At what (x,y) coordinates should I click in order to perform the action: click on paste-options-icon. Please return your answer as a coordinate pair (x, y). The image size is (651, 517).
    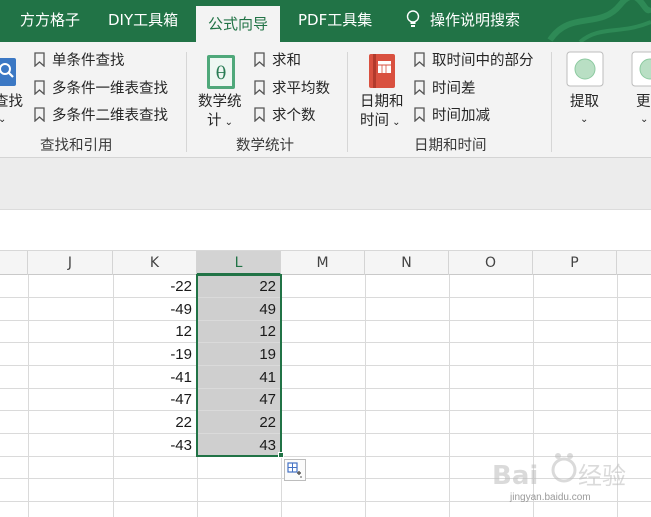
    Looking at the image, I should click on (294, 470).